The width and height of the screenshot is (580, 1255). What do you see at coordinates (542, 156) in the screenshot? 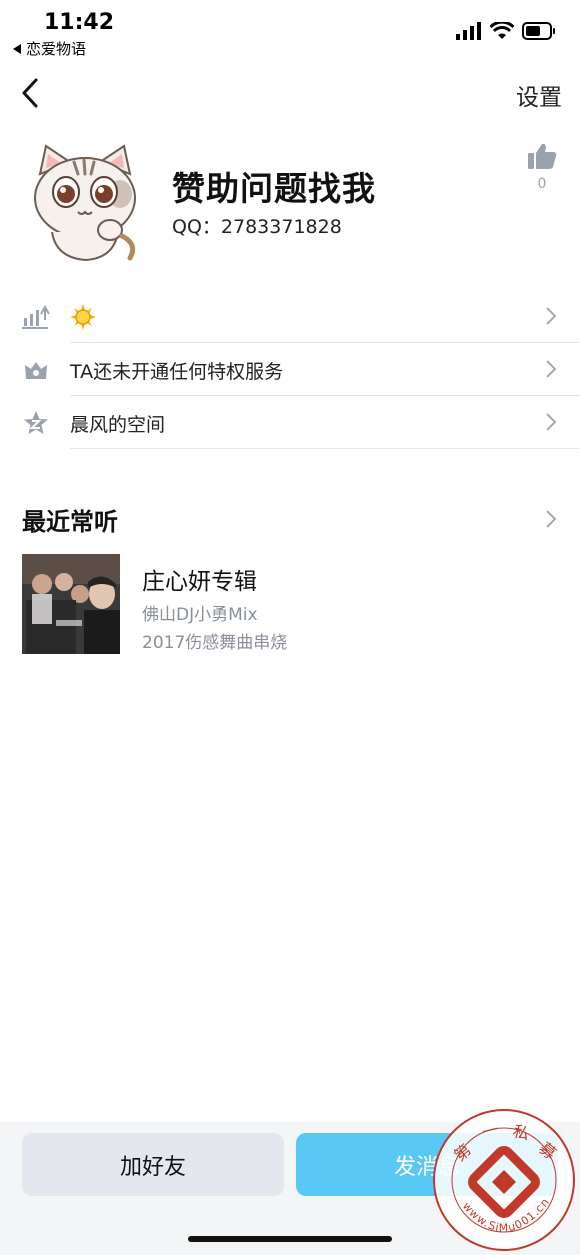
I see `thumbs-up-icon` at bounding box center [542, 156].